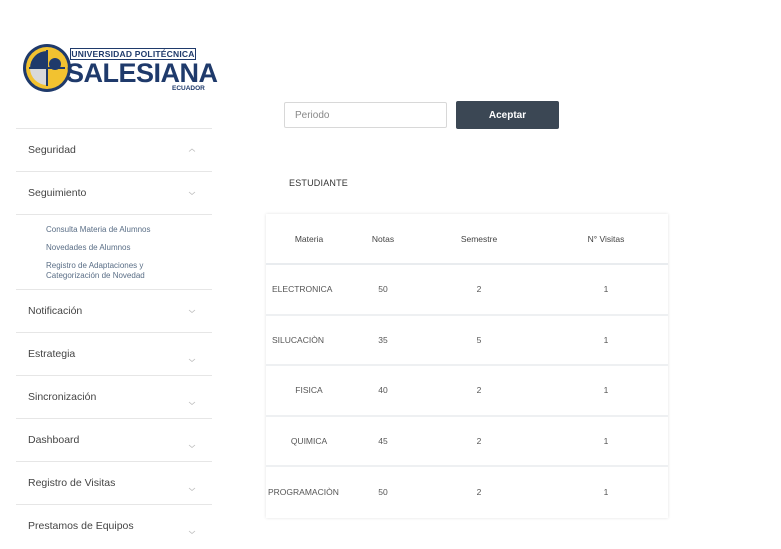 This screenshot has height=549, width=781. What do you see at coordinates (54, 440) in the screenshot?
I see `sidebar-item-label: Dashboard` at bounding box center [54, 440].